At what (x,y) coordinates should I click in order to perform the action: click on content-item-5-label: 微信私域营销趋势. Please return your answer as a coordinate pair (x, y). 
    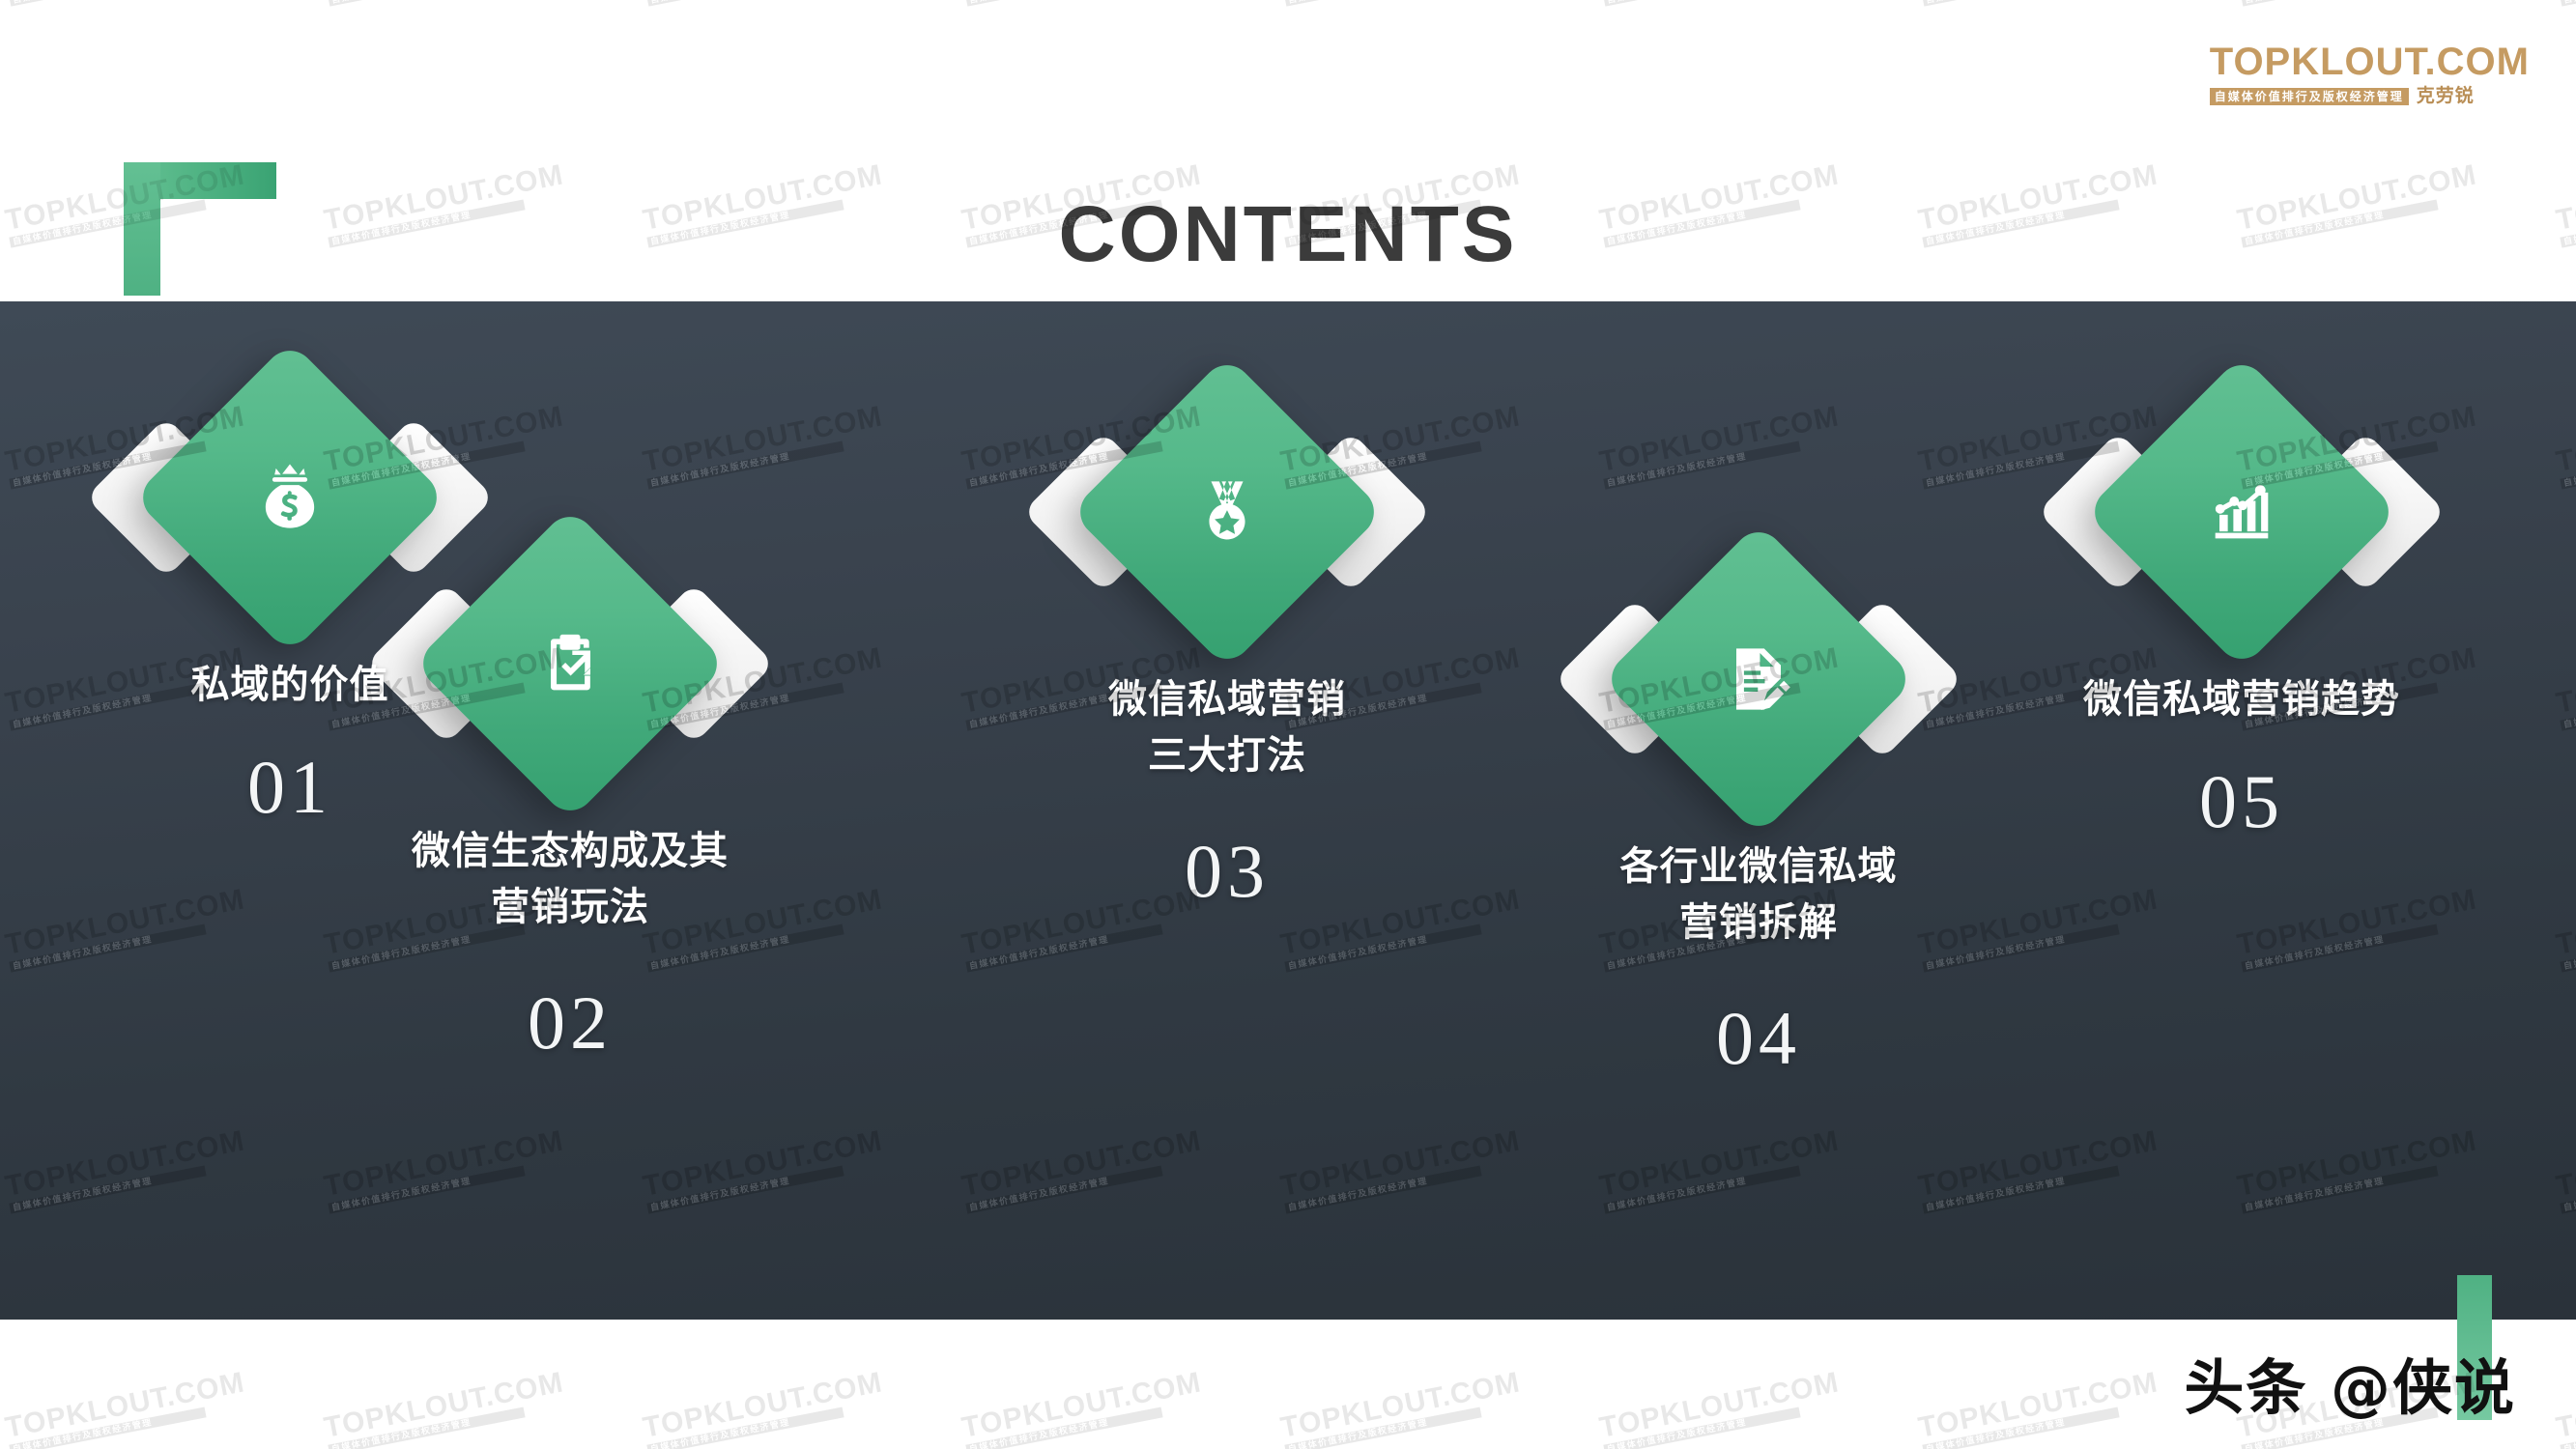
    Looking at the image, I should click on (2242, 699).